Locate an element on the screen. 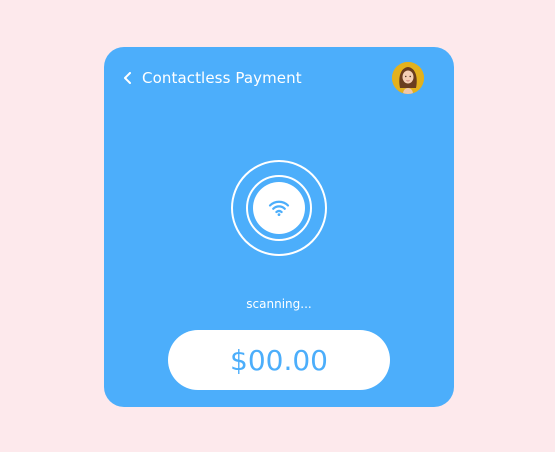 The height and width of the screenshot is (452, 555). wifi-icon is located at coordinates (279, 208).